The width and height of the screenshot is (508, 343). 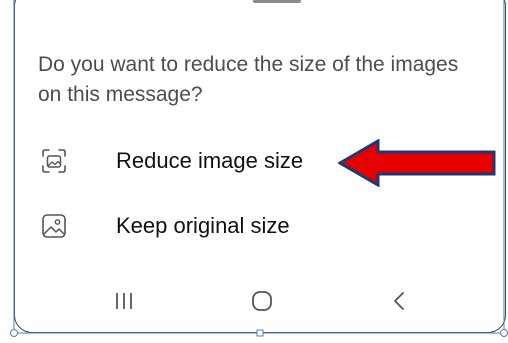 What do you see at coordinates (54, 226) in the screenshot?
I see `image-icon` at bounding box center [54, 226].